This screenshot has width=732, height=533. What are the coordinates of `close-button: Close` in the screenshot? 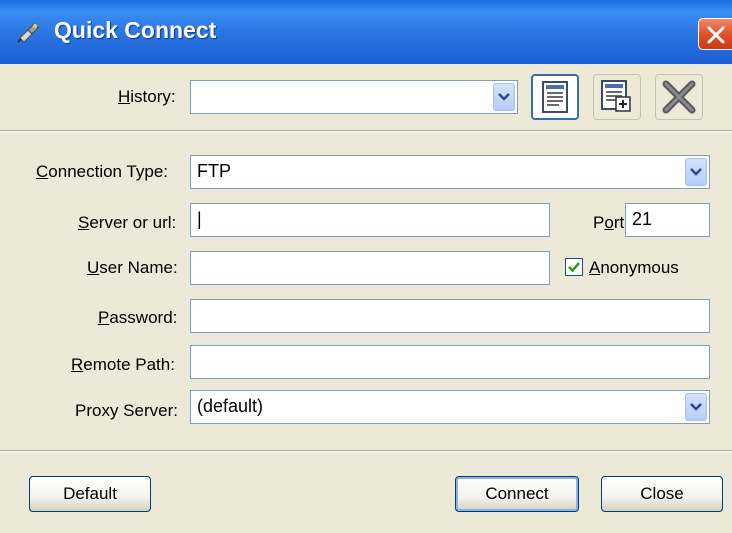 It's located at (662, 494).